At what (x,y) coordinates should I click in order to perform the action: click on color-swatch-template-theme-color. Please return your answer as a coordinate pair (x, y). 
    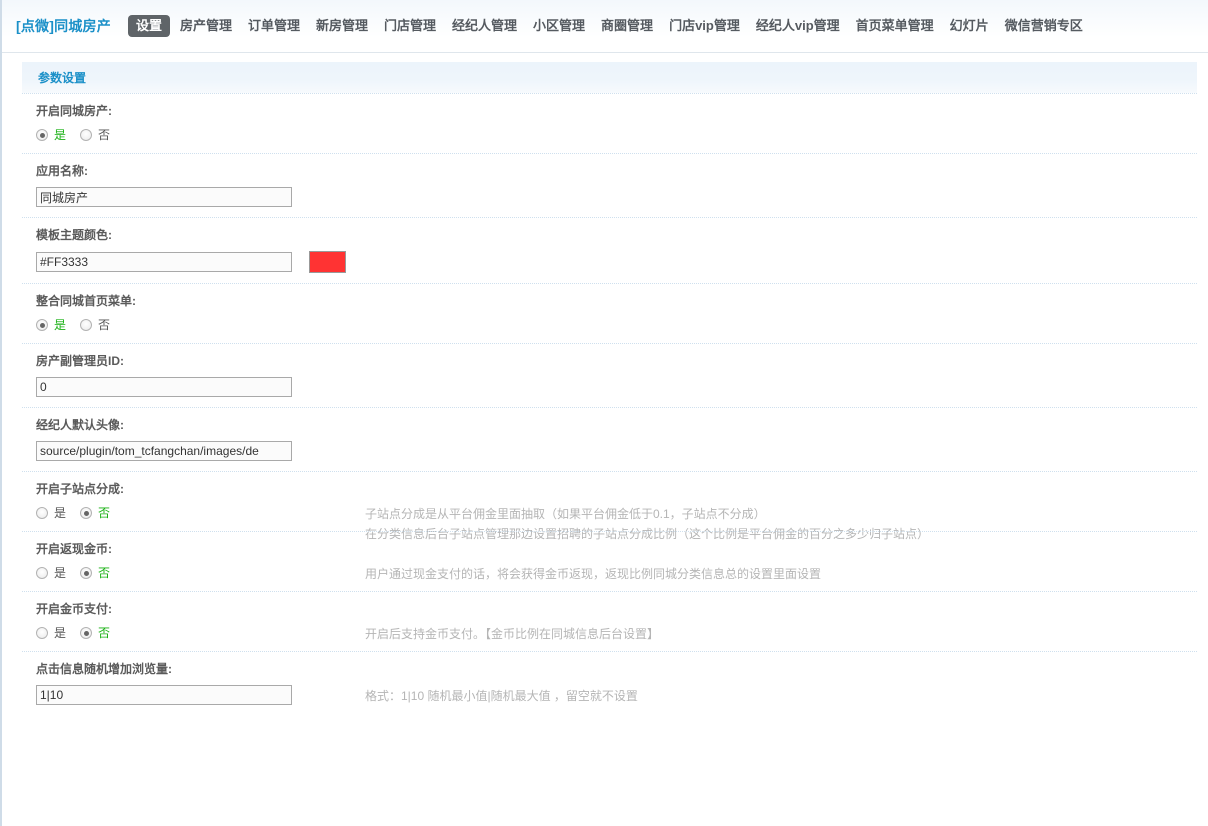
    Looking at the image, I should click on (327, 262).